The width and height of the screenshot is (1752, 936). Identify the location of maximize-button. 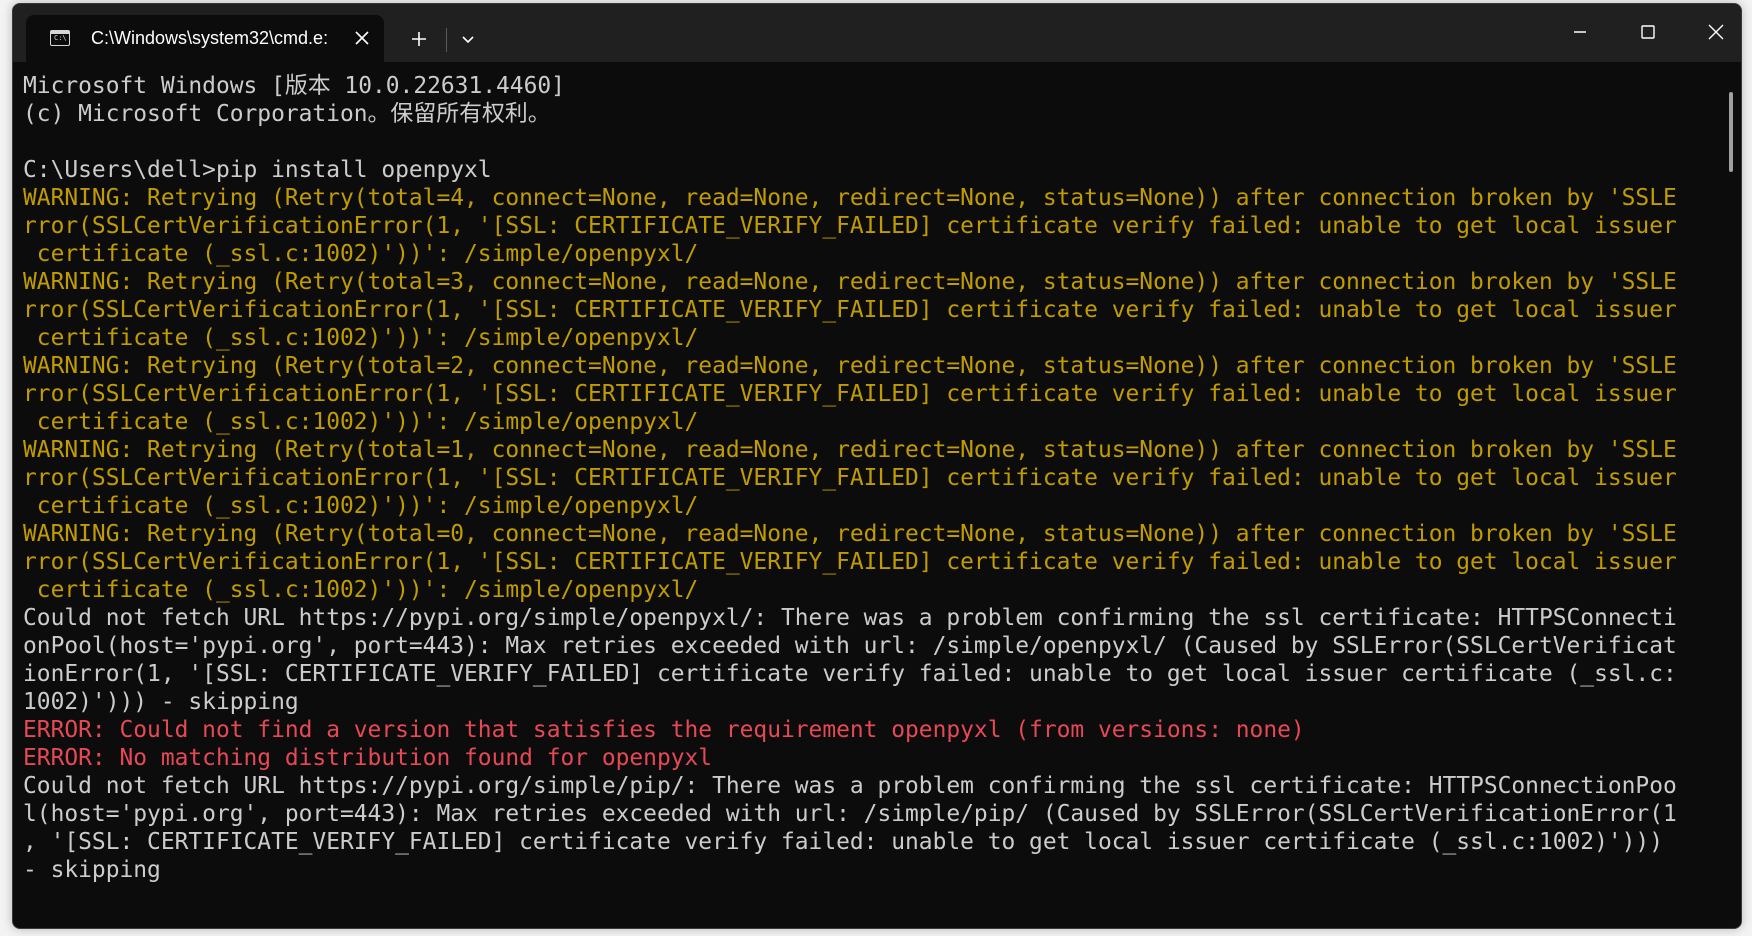
(1648, 32).